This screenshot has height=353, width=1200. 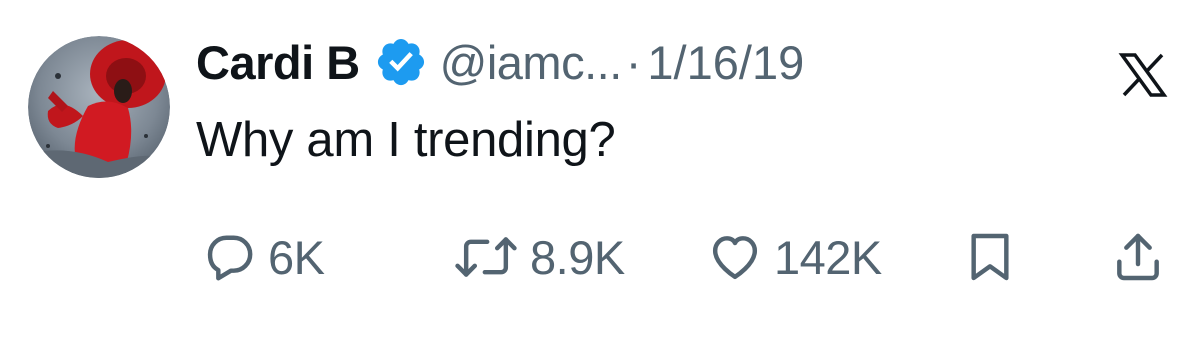 I want to click on like-count: 142K, so click(x=828, y=257).